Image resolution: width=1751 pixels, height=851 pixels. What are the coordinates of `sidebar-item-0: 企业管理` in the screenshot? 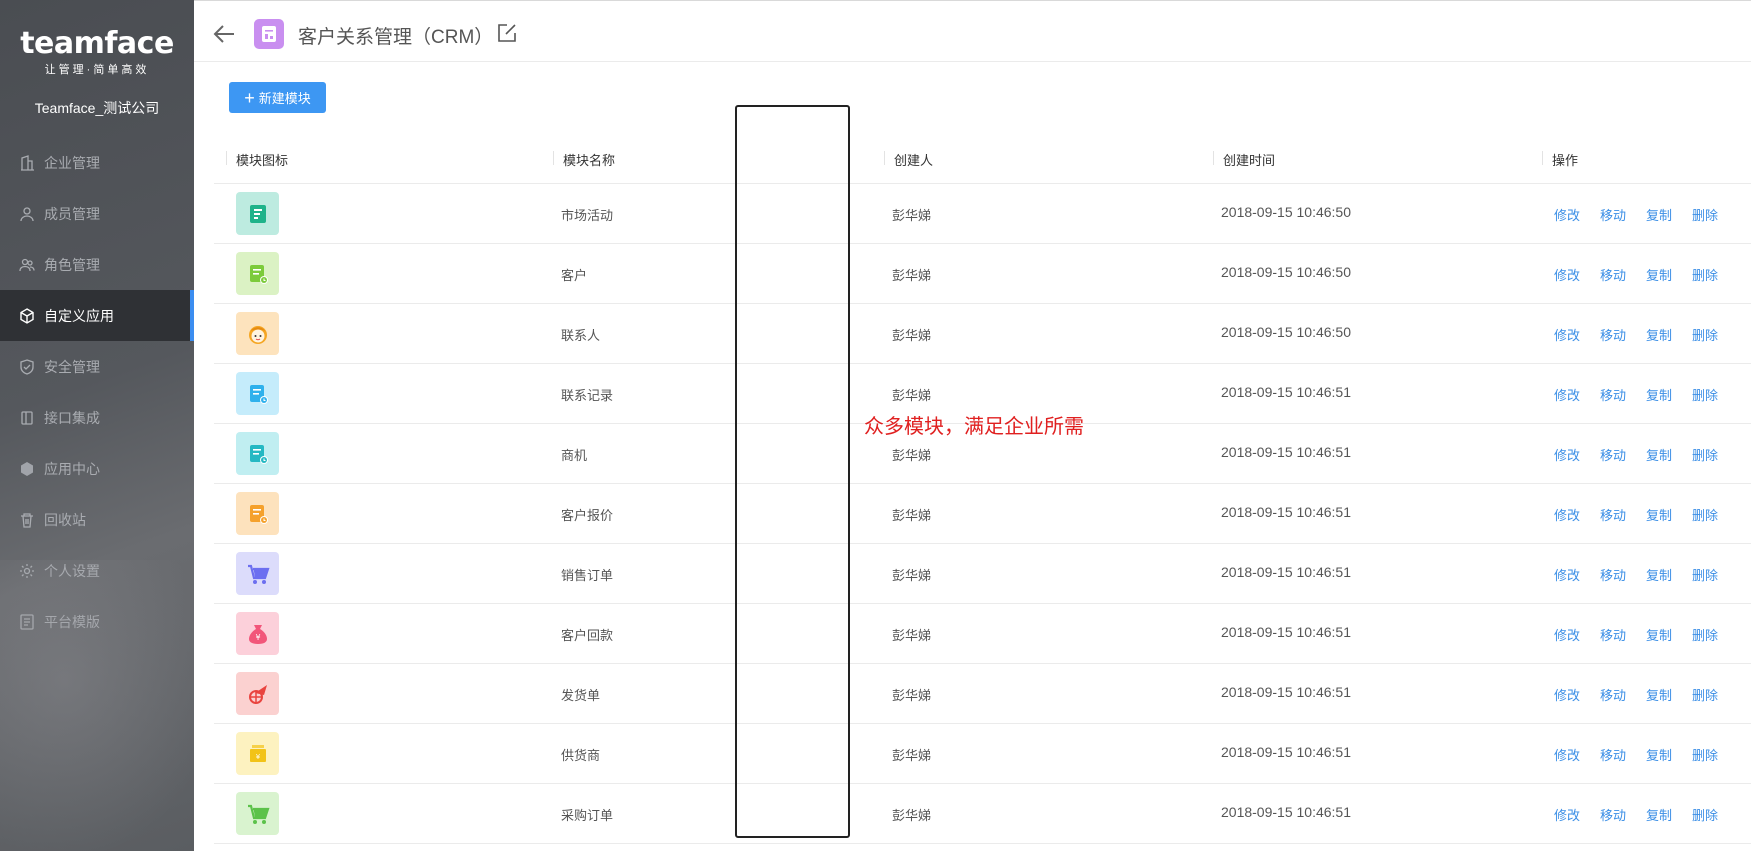 It's located at (97, 162).